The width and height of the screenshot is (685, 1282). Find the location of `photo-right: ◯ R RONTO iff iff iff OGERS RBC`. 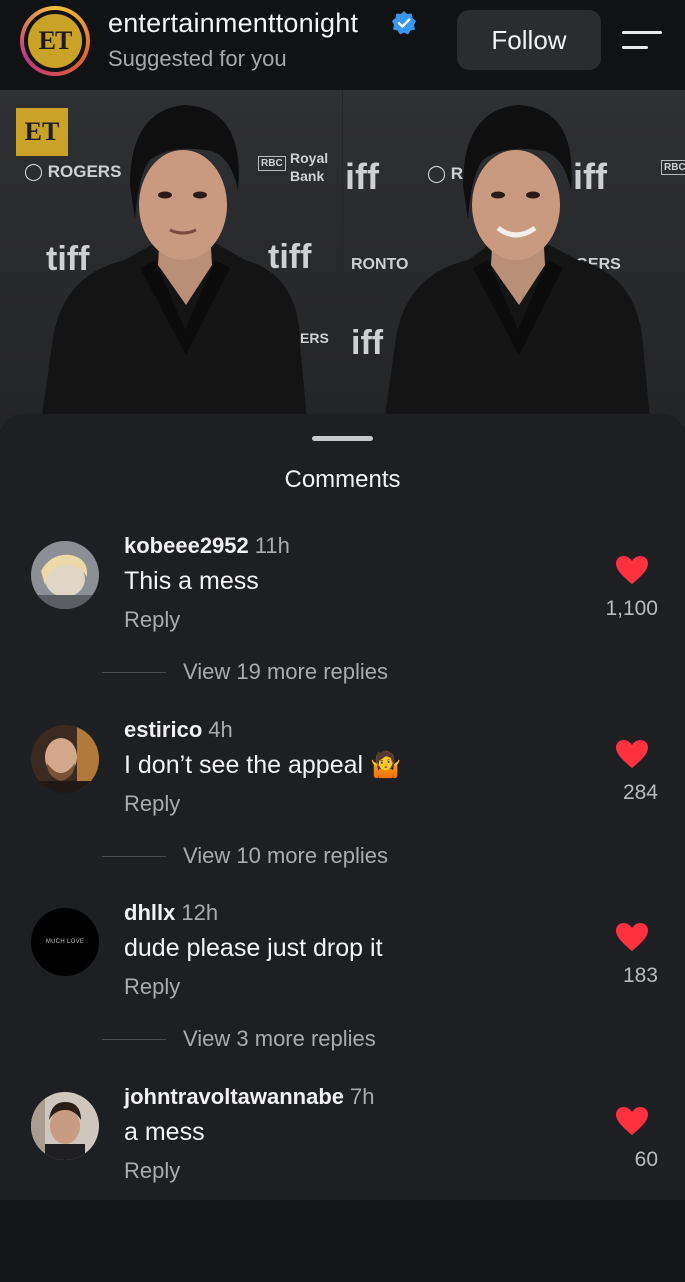

photo-right: ◯ R RONTO iff iff iff OGERS RBC is located at coordinates (514, 260).